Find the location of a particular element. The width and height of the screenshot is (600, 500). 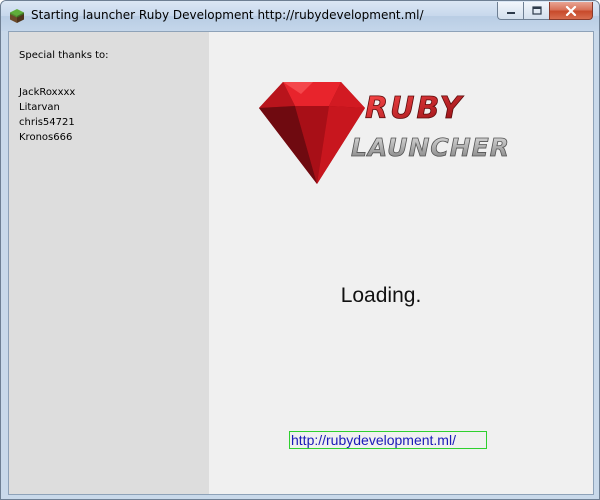

maximize-button is located at coordinates (536, 11).